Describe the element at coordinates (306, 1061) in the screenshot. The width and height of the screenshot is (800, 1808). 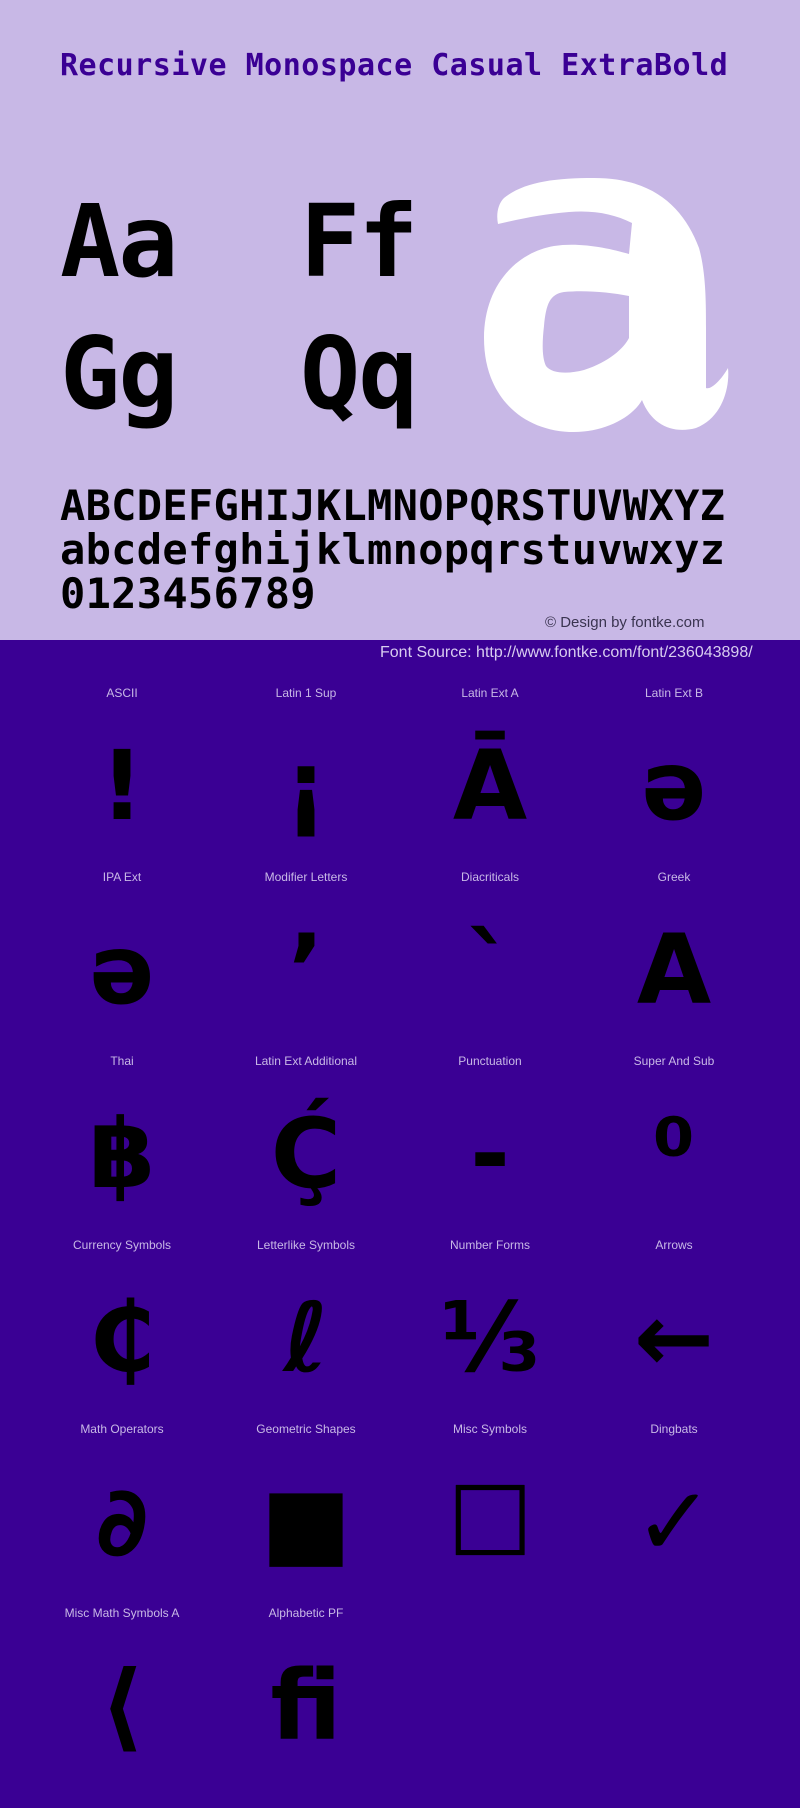
I see `block-label: Latin Ext Additional` at that location.